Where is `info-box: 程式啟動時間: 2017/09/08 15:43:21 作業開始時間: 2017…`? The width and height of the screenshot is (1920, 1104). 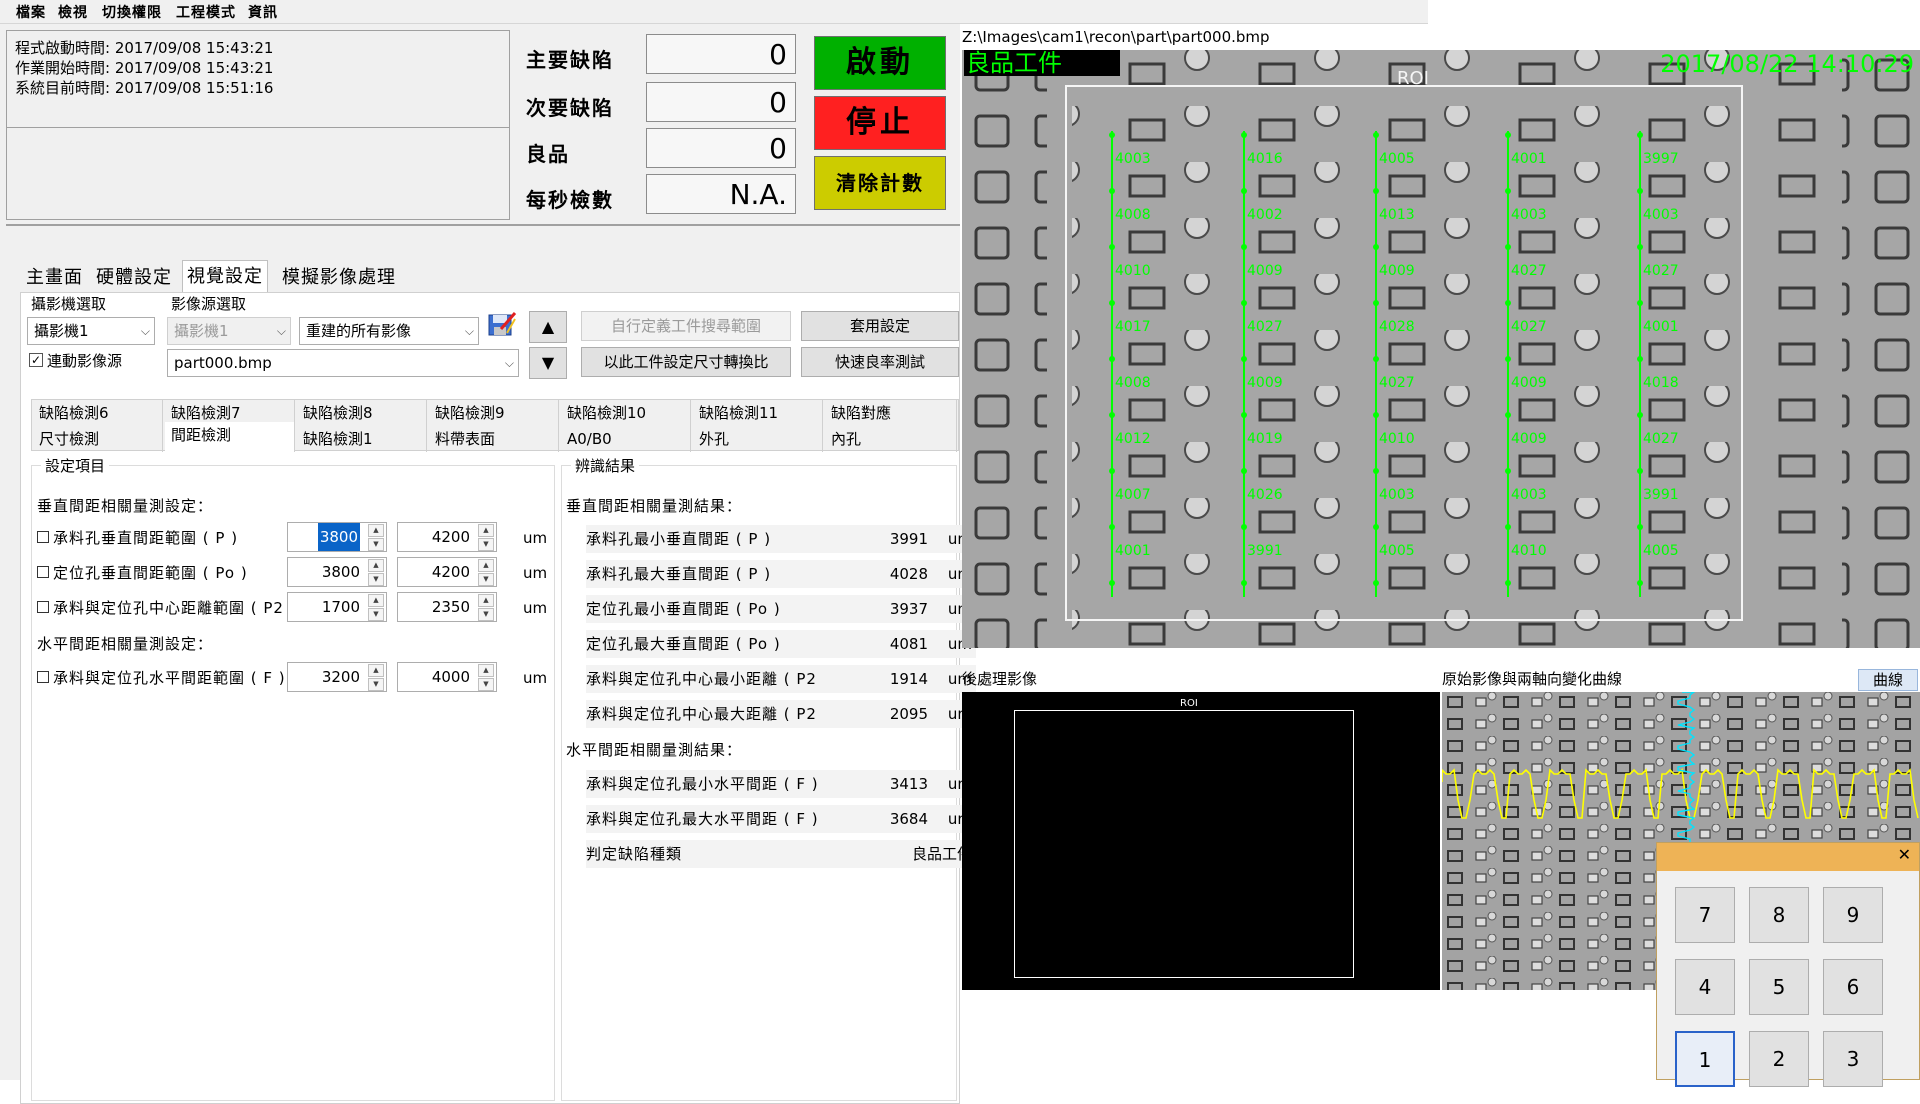 info-box: 程式啟動時間: 2017/09/08 15:43:21 作業開始時間: 2017… is located at coordinates (258, 125).